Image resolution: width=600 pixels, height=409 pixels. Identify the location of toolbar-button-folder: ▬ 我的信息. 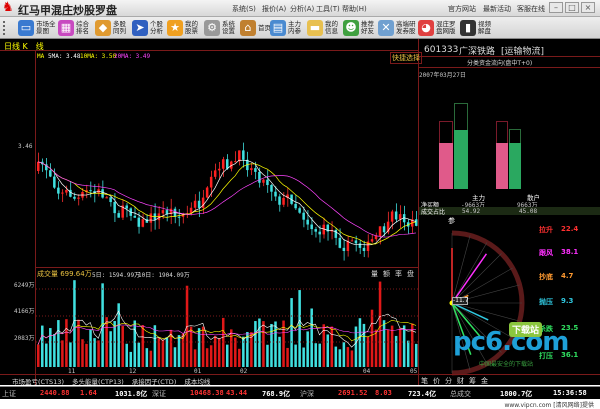
(323, 28).